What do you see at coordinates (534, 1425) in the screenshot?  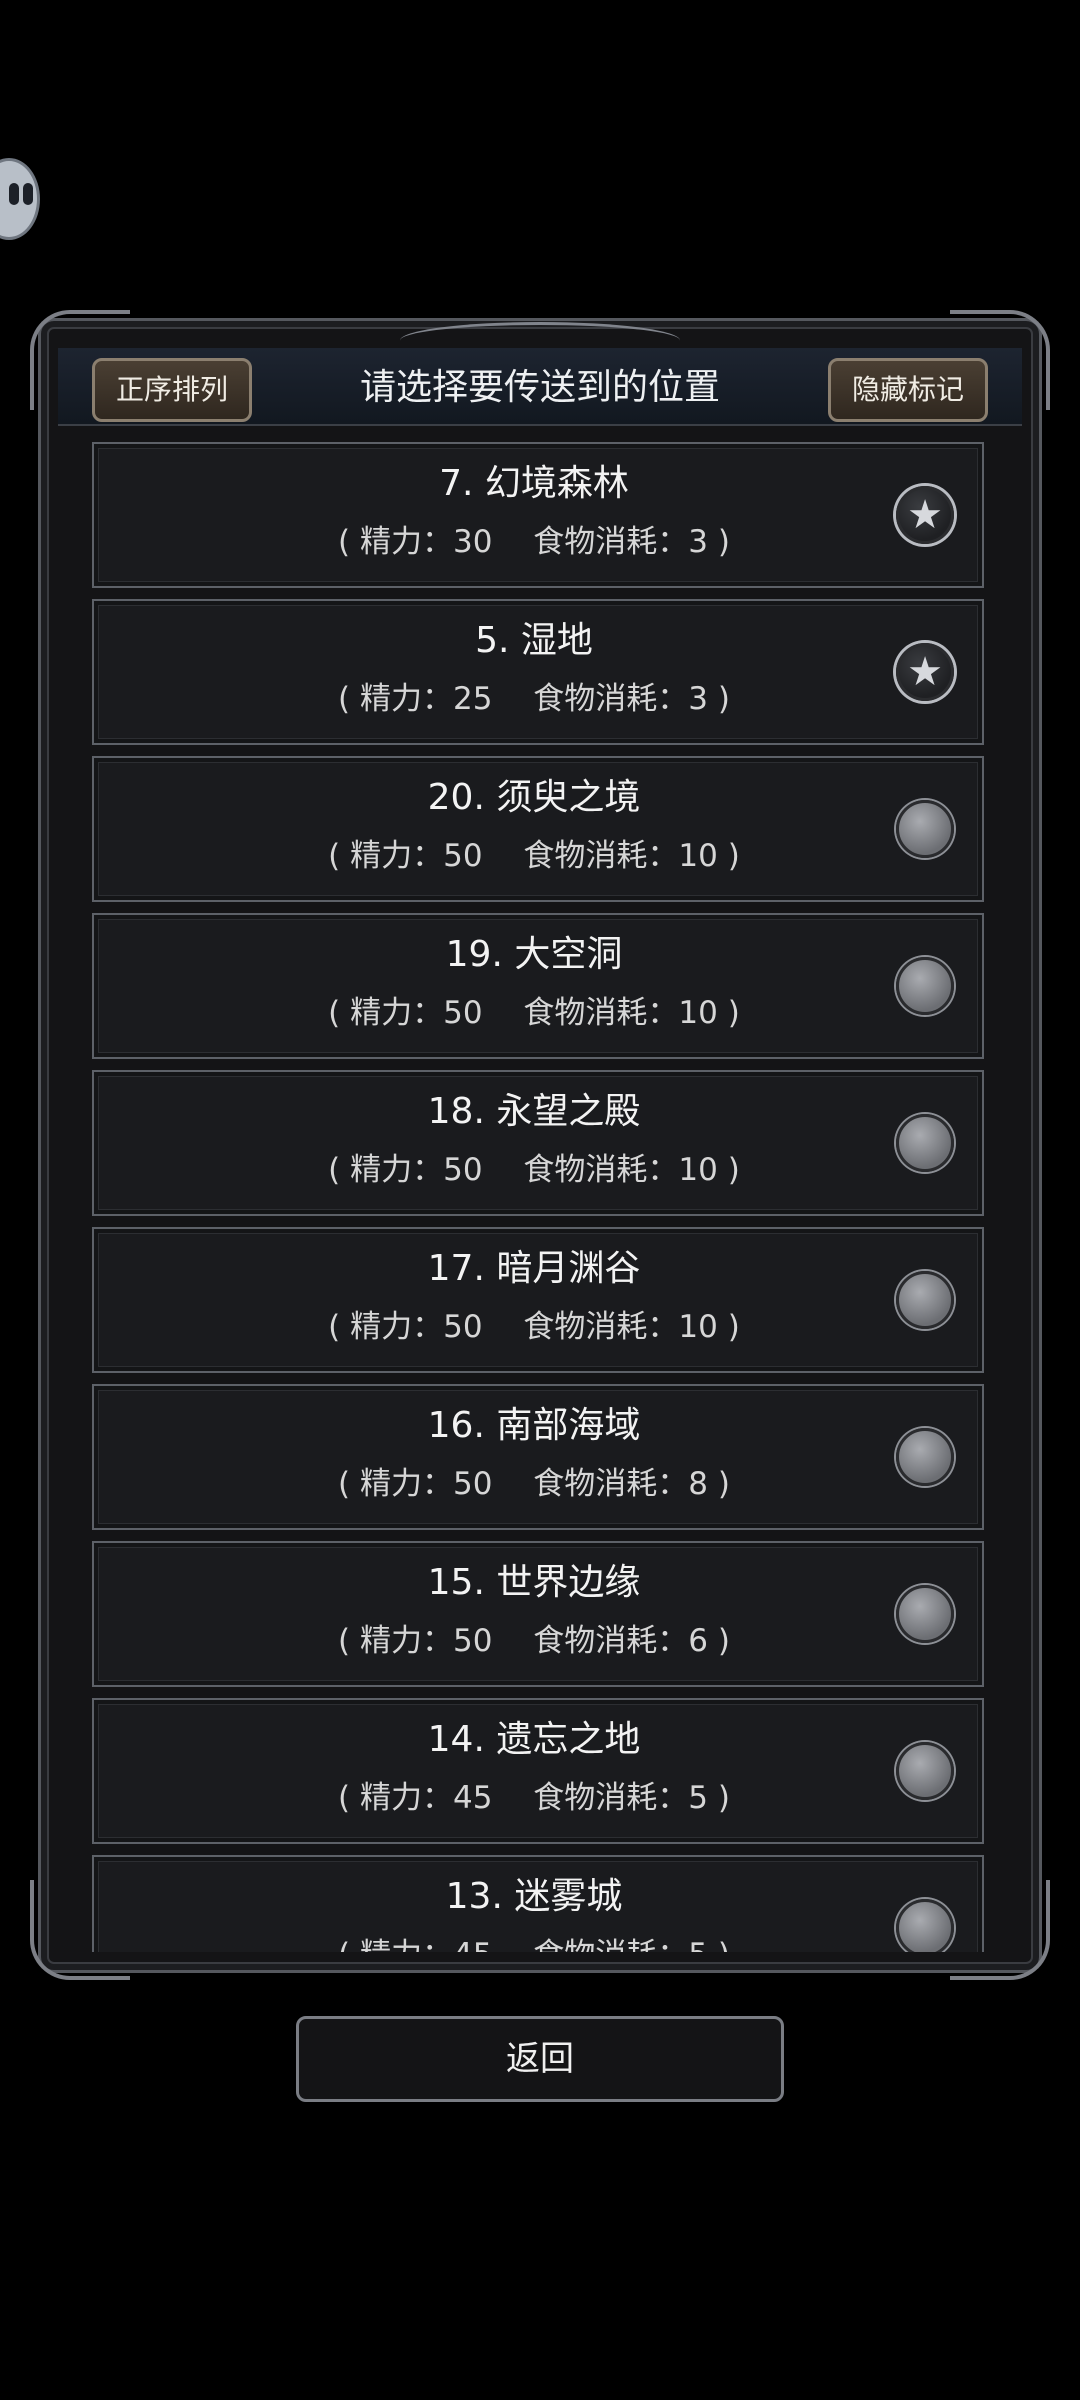 I see `location-name: 16. 南部海域` at bounding box center [534, 1425].